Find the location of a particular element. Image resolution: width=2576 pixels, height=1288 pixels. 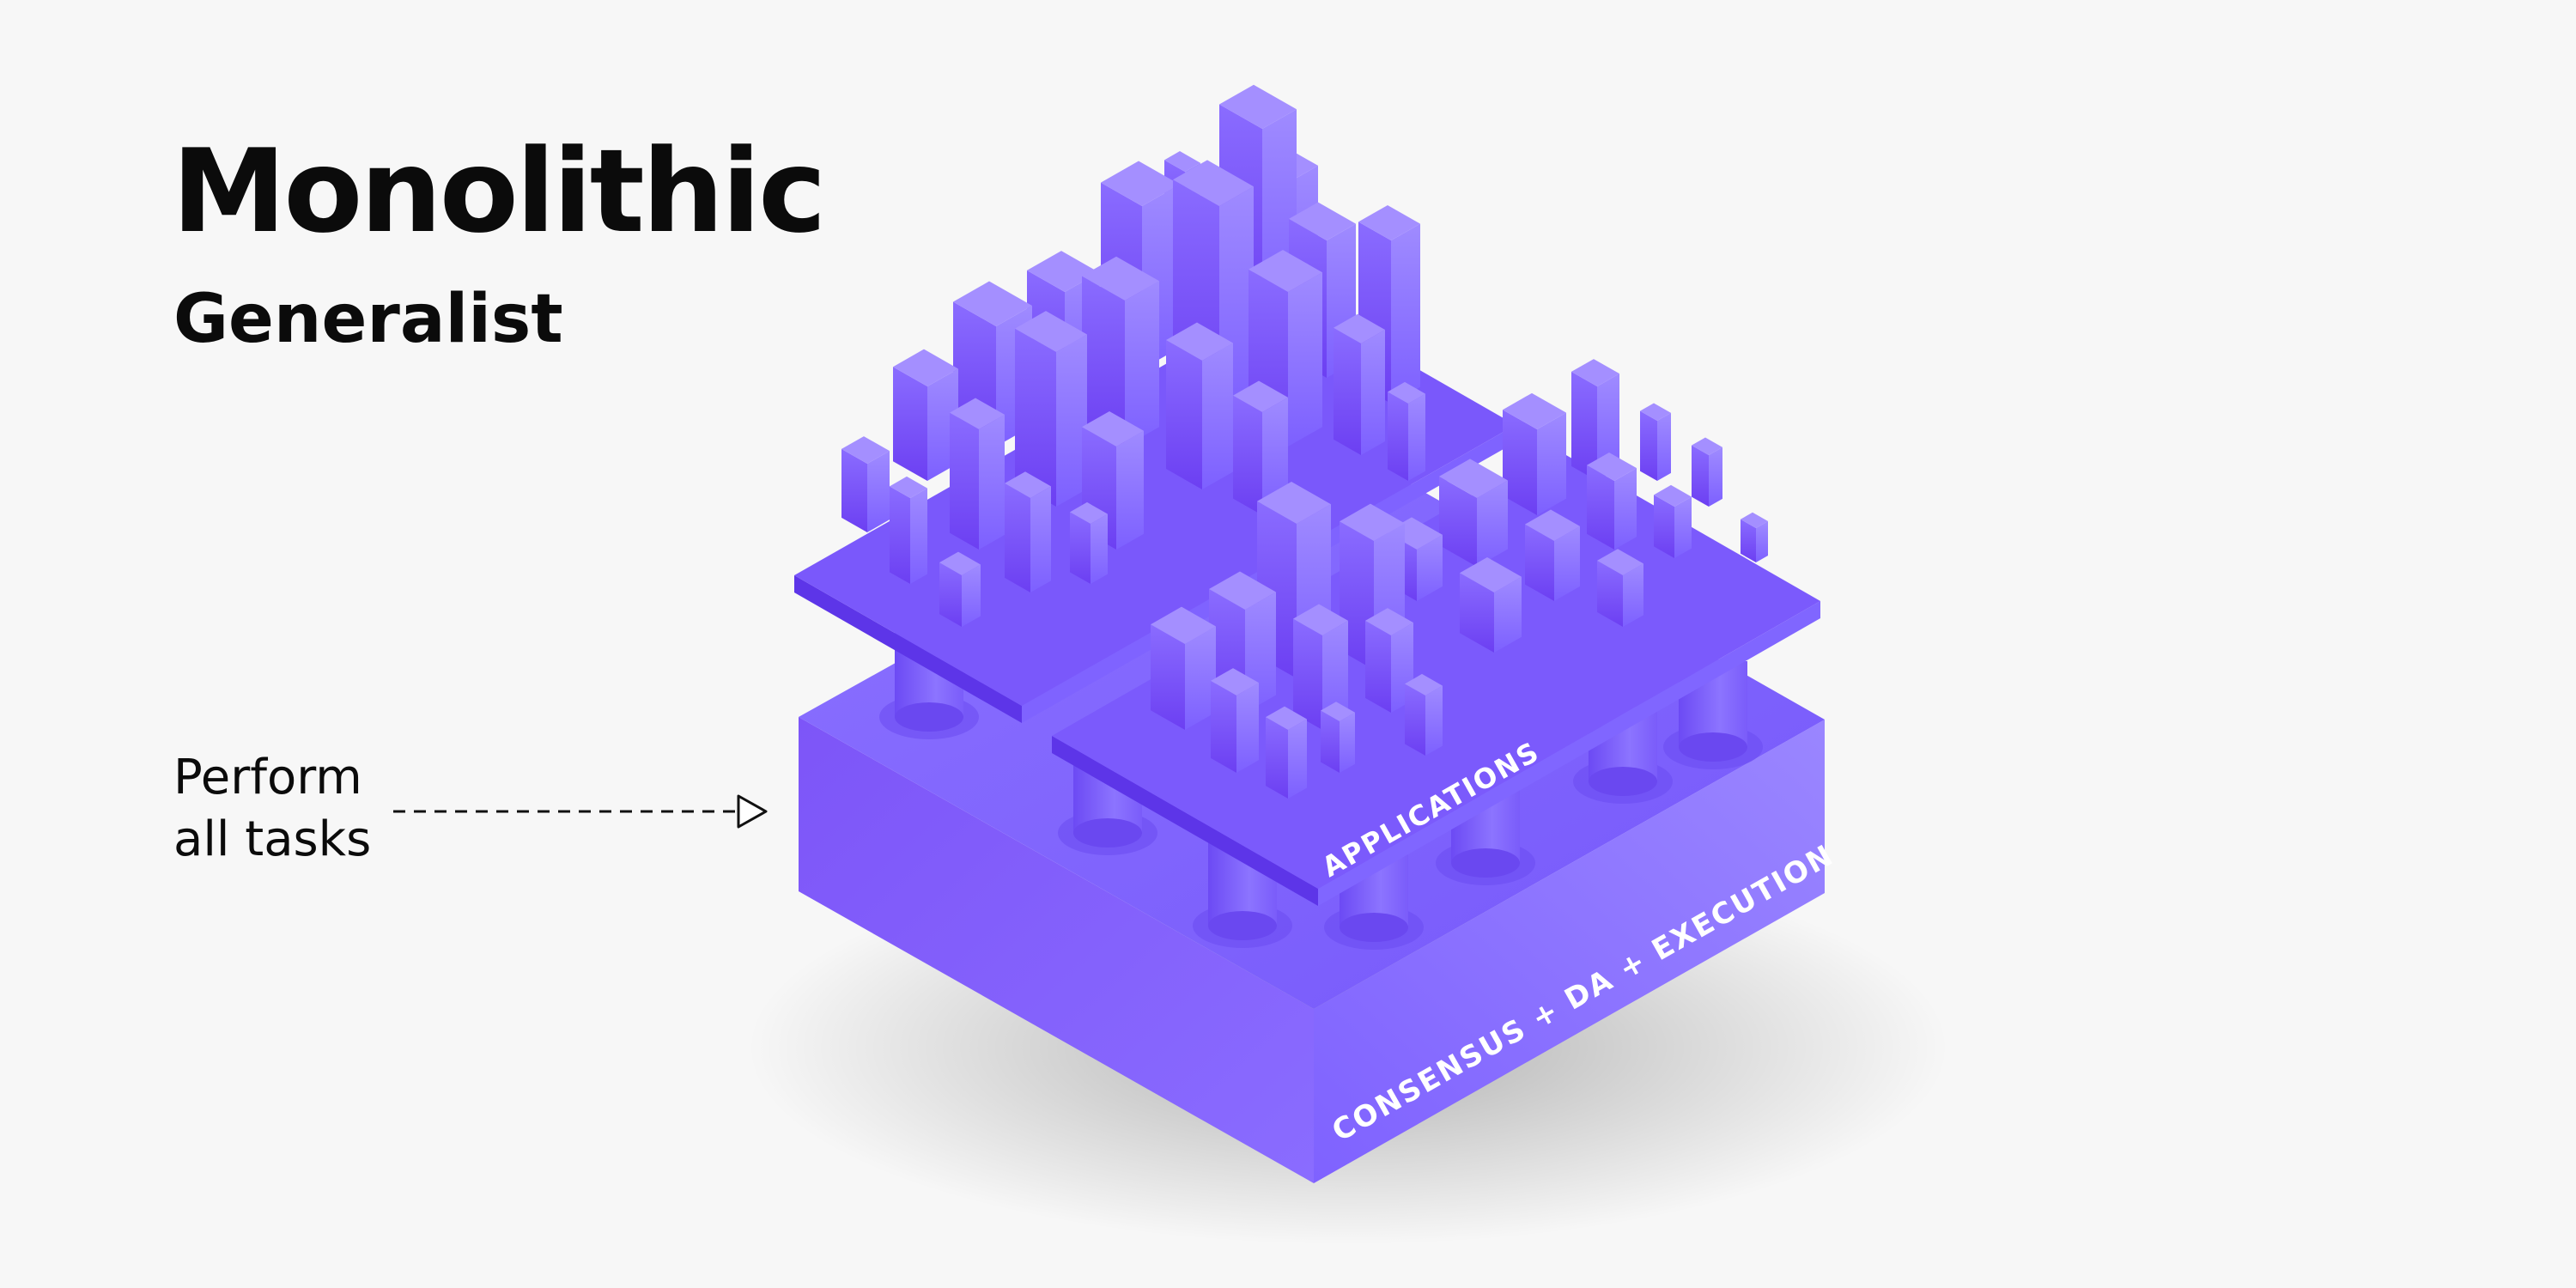

arrow-head-icon is located at coordinates (753, 812).